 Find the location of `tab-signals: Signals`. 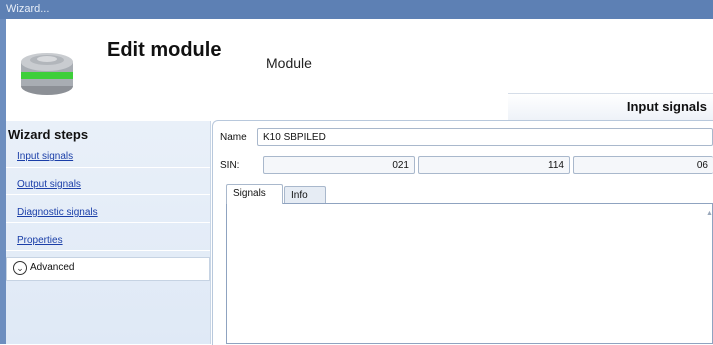

tab-signals: Signals is located at coordinates (254, 194).